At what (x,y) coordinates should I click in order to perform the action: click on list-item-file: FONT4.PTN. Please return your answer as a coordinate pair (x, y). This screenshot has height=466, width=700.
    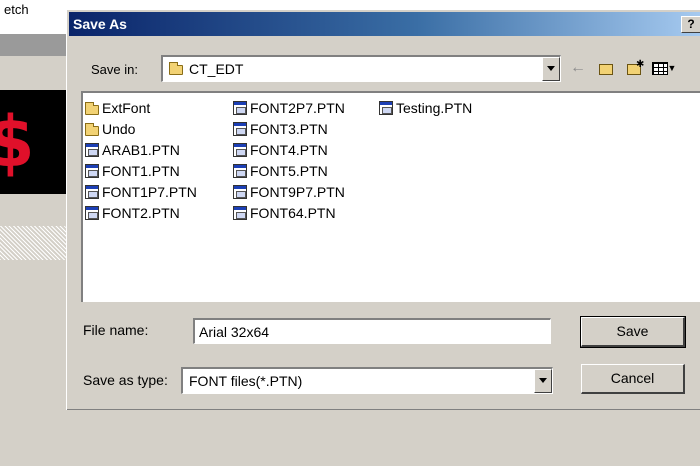
    Looking at the image, I should click on (280, 150).